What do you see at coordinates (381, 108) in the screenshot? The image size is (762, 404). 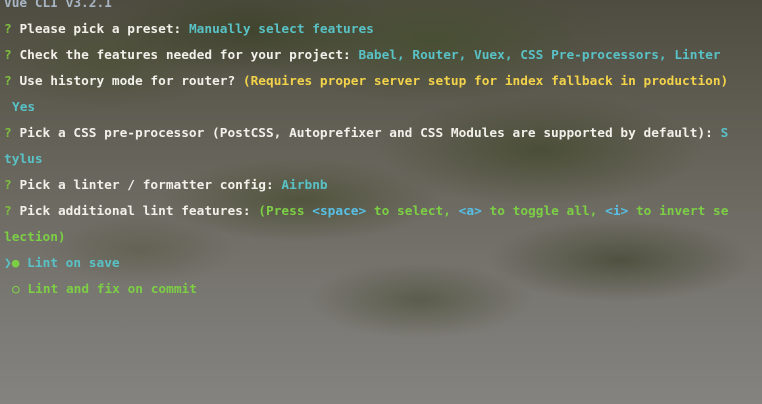 I see `prompt-history-mode-answer-line: Yes` at bounding box center [381, 108].